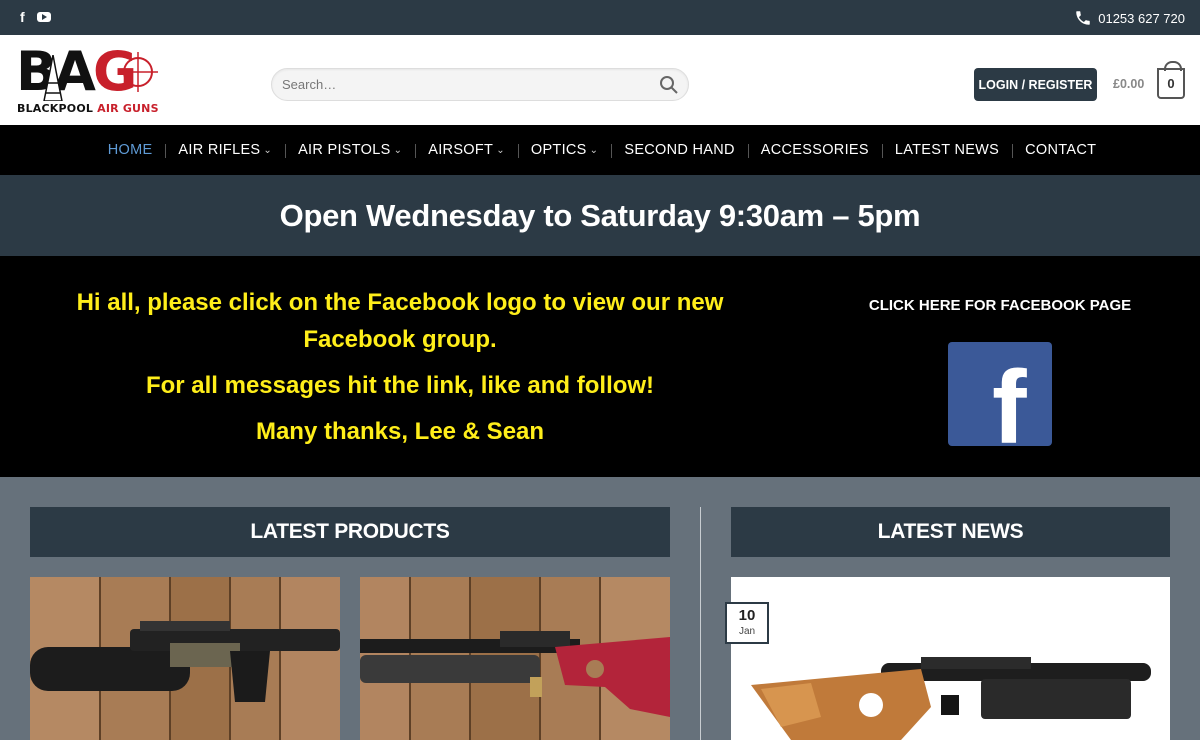 This screenshot has width=1200, height=740. I want to click on nav-item-air-pistols: AIR PISTOLS ⌄, so click(350, 150).